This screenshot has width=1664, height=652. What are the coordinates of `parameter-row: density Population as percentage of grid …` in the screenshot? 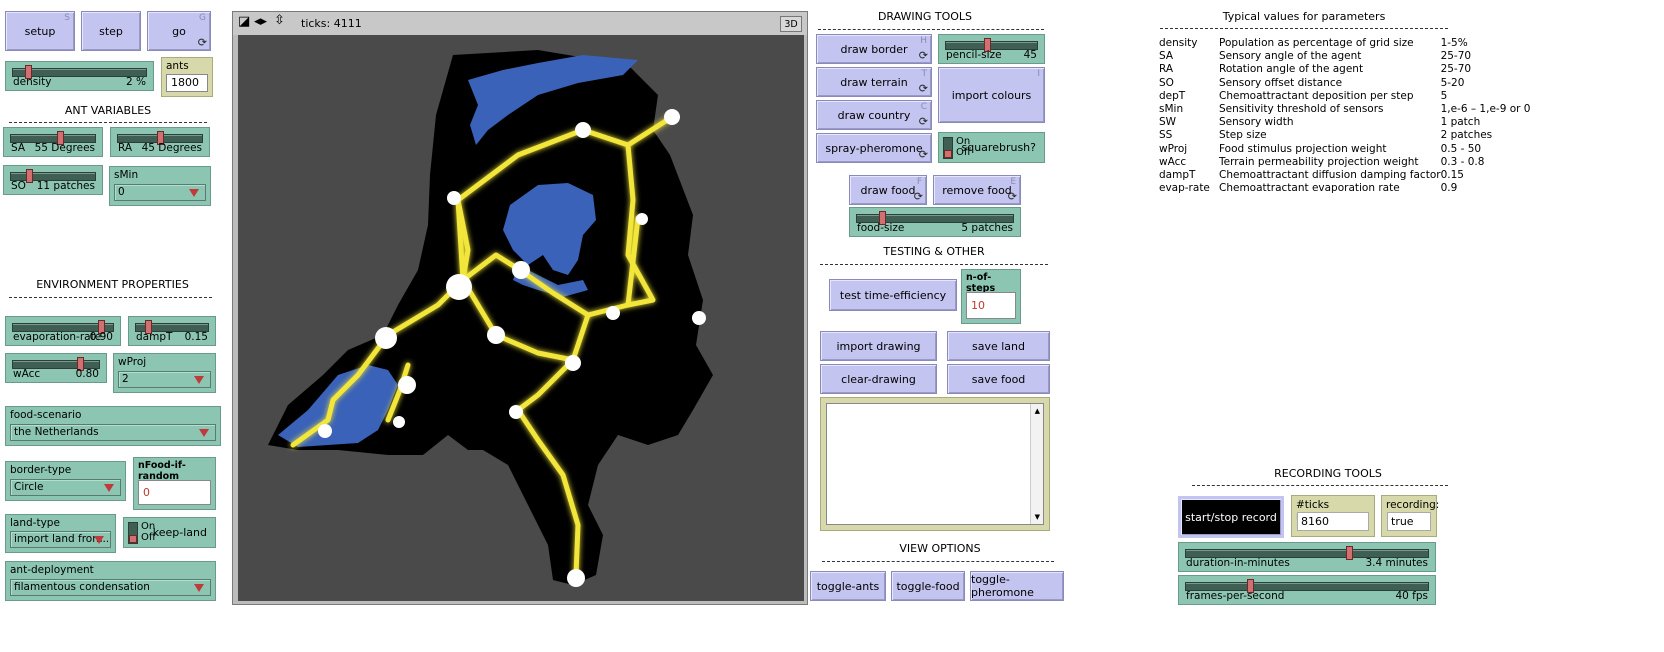 It's located at (1344, 43).